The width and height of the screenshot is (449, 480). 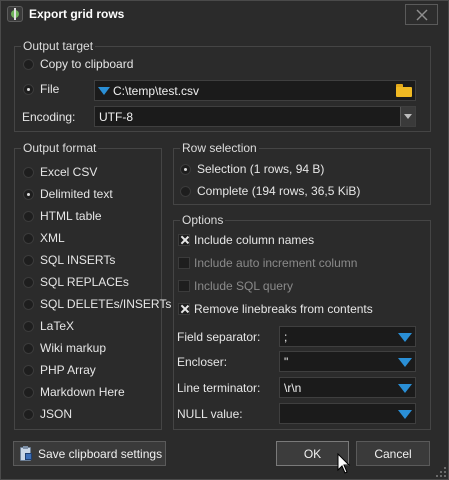 I want to click on line-terminator-combo: \r\n, so click(x=347, y=387).